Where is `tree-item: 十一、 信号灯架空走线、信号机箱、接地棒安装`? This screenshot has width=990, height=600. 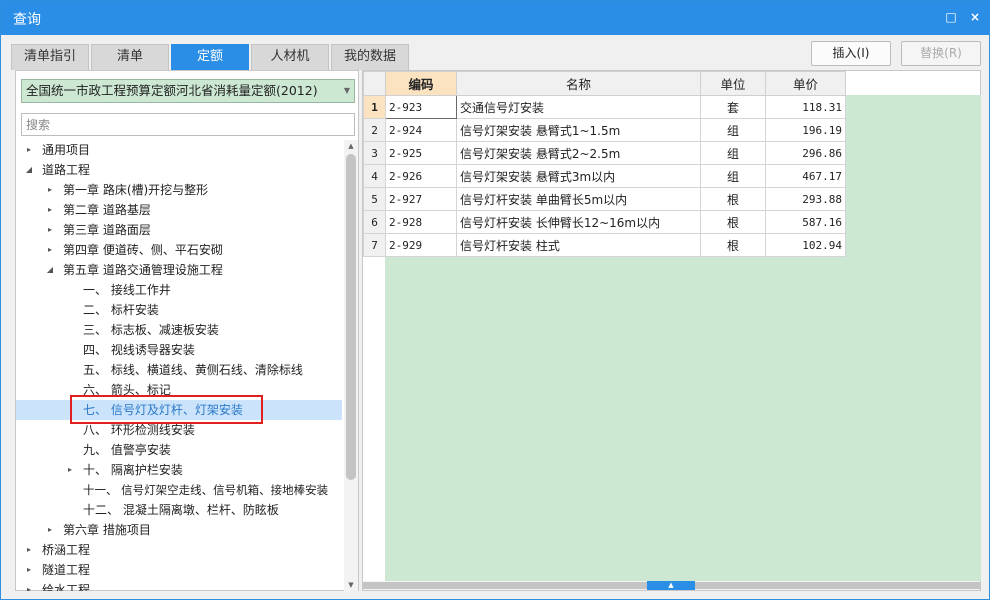
tree-item: 十一、 信号灯架空走线、信号机箱、接地棒安装 is located at coordinates (179, 490).